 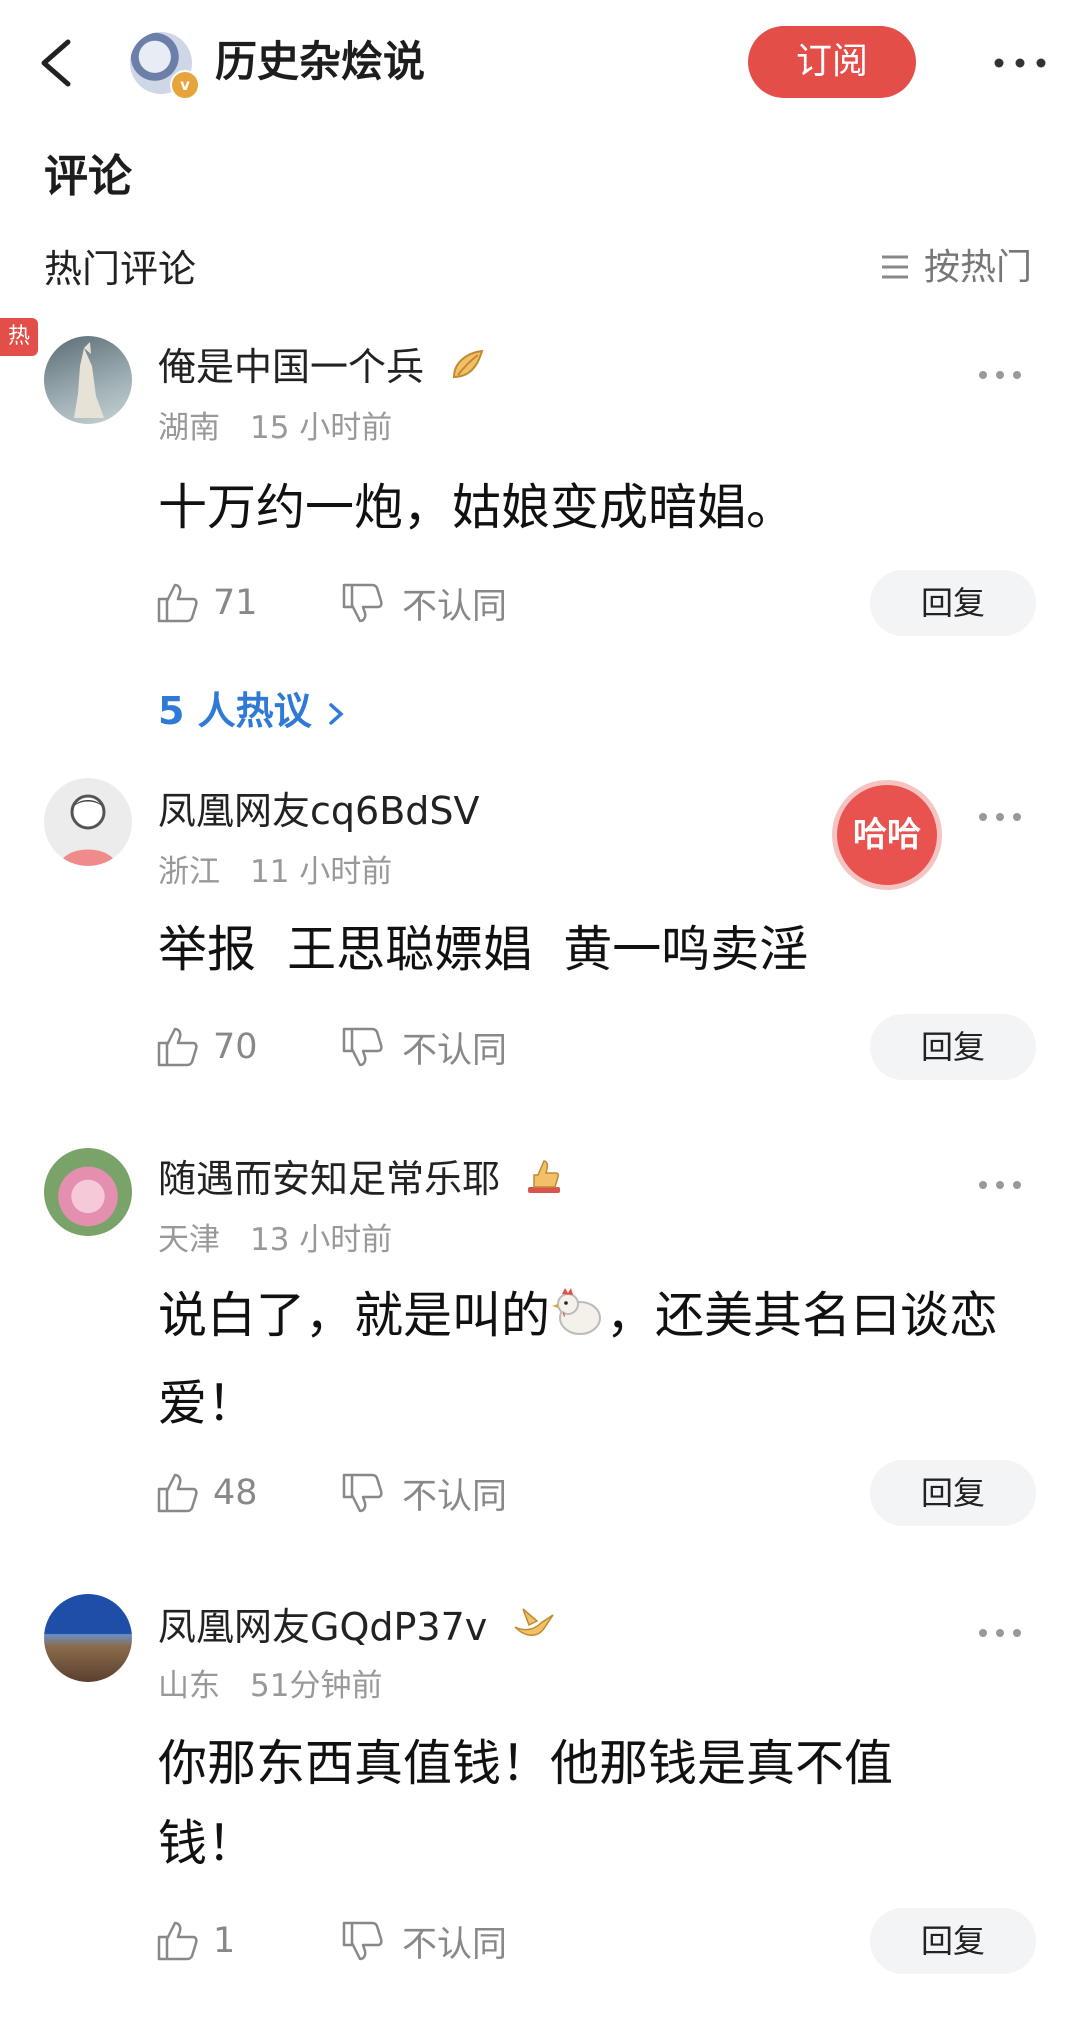 I want to click on thumbs-up-badge-icon, so click(x=544, y=1181).